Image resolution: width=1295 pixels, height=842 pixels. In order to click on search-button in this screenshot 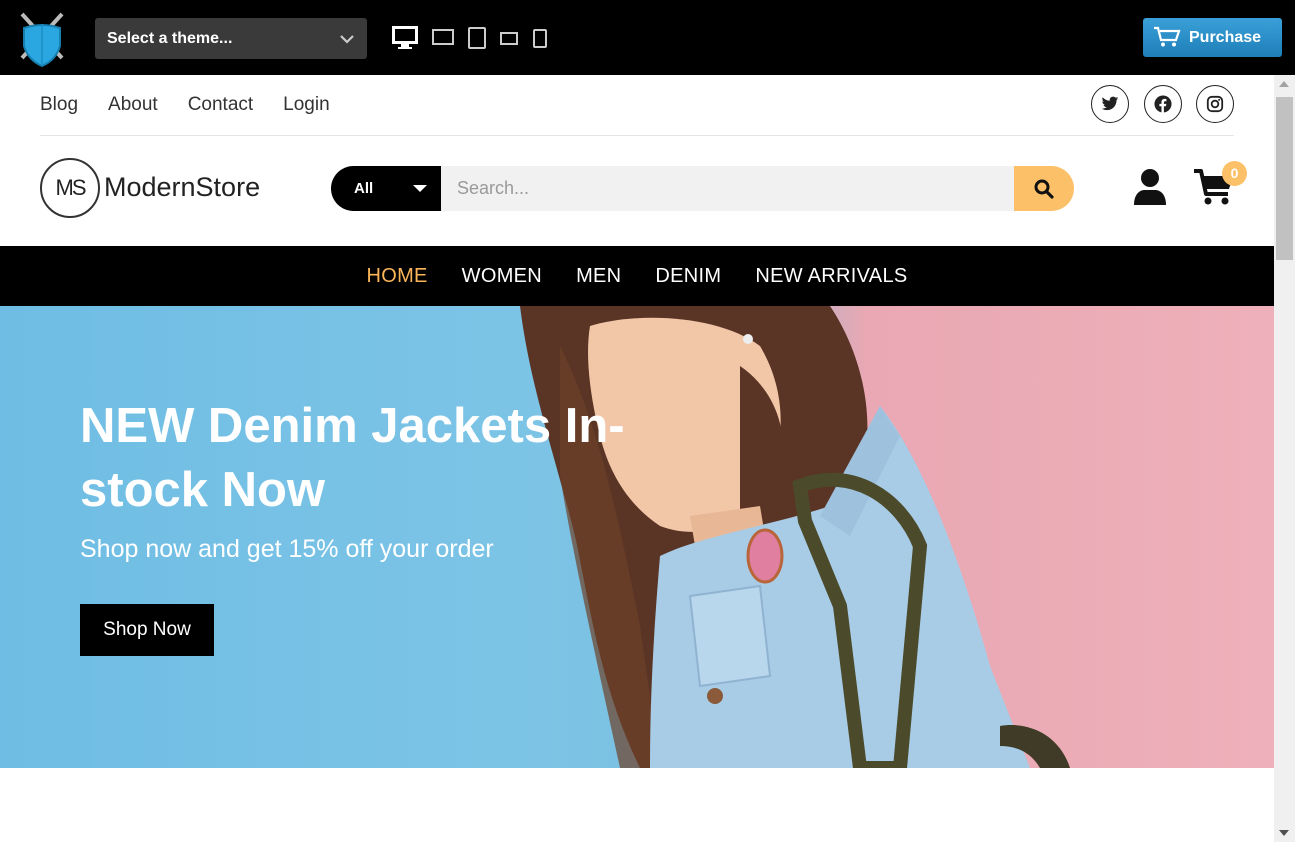, I will do `click(1044, 188)`.